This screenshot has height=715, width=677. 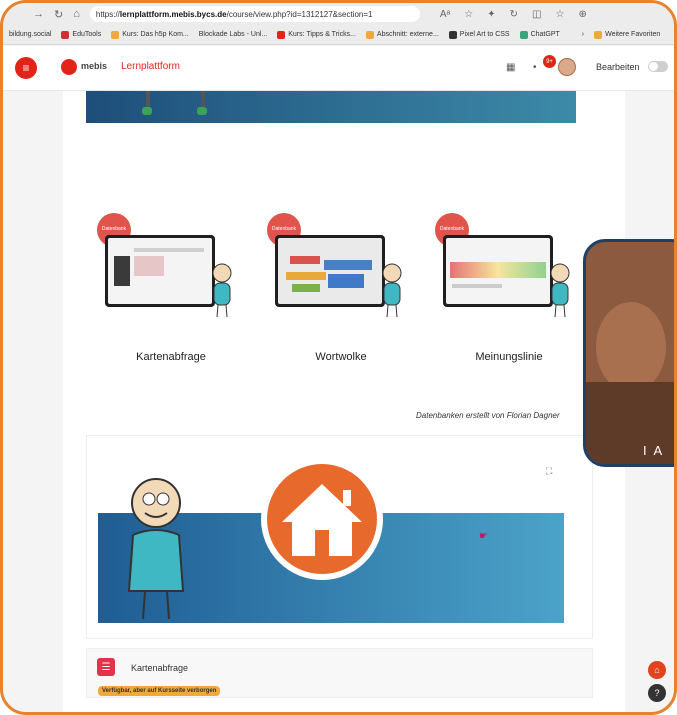 What do you see at coordinates (535, 67) in the screenshot?
I see `bell-icon: •` at bounding box center [535, 67].